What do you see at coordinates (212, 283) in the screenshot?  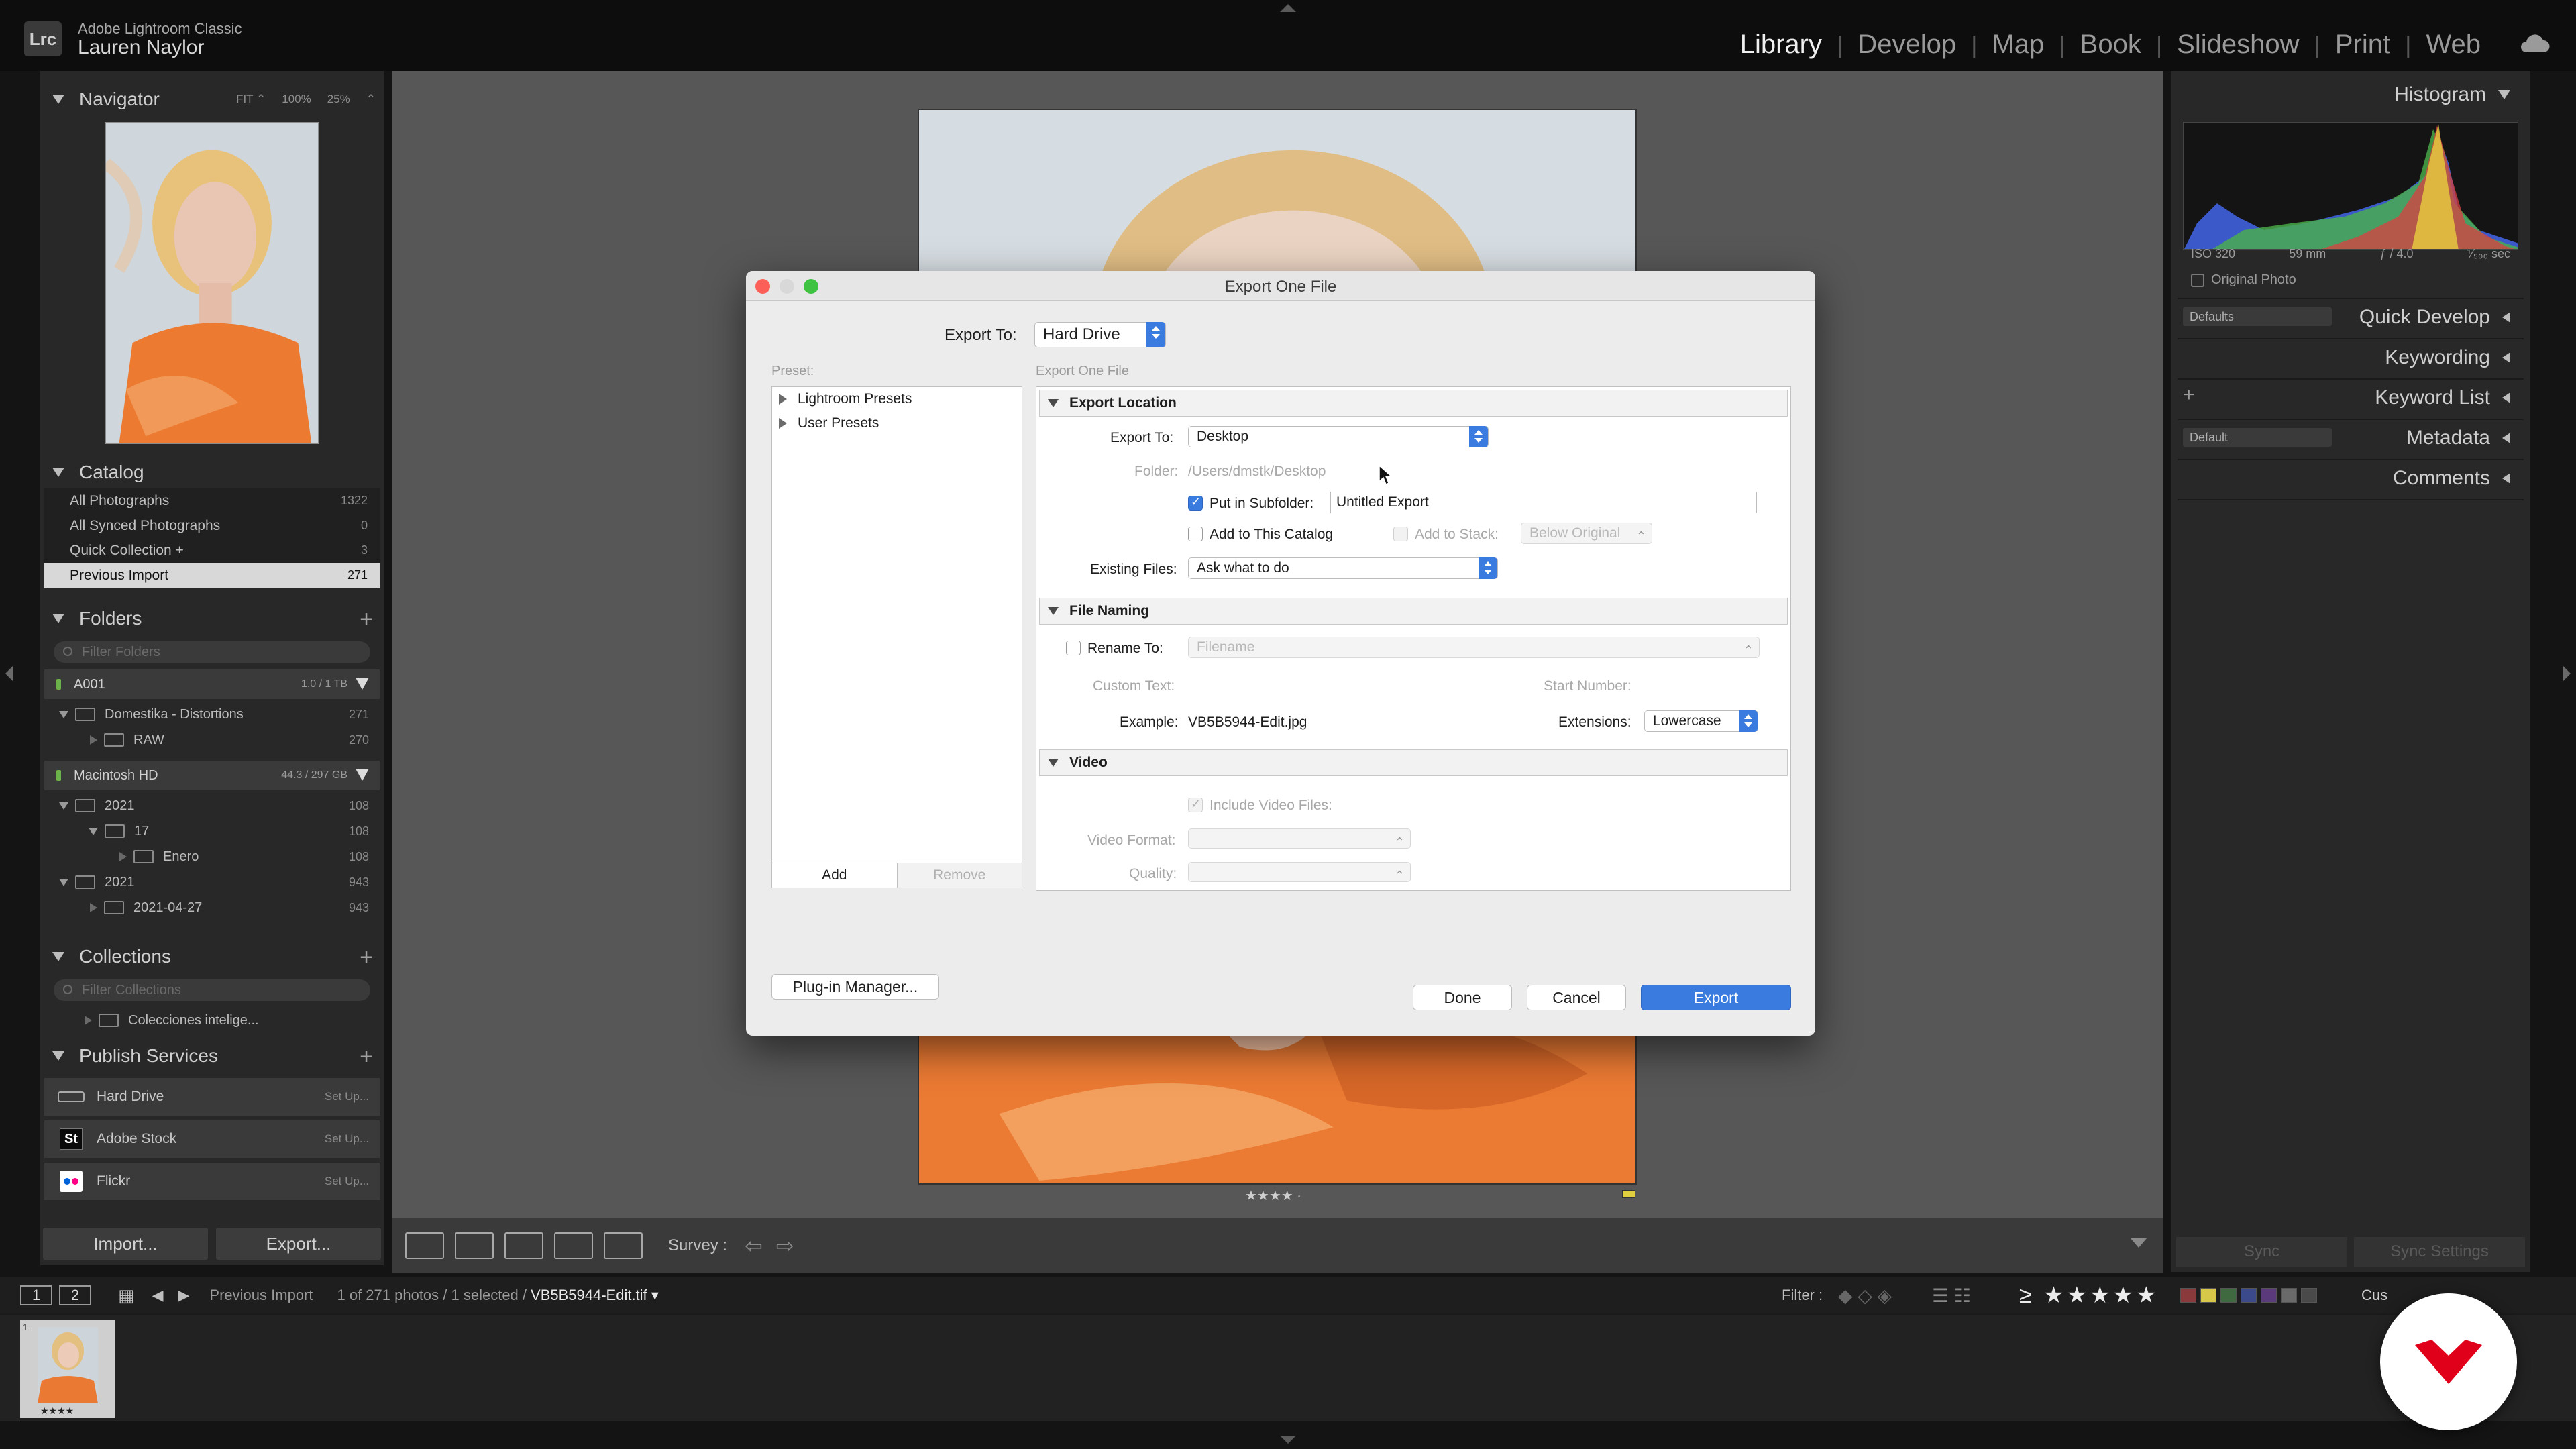 I see `navigator-preview` at bounding box center [212, 283].